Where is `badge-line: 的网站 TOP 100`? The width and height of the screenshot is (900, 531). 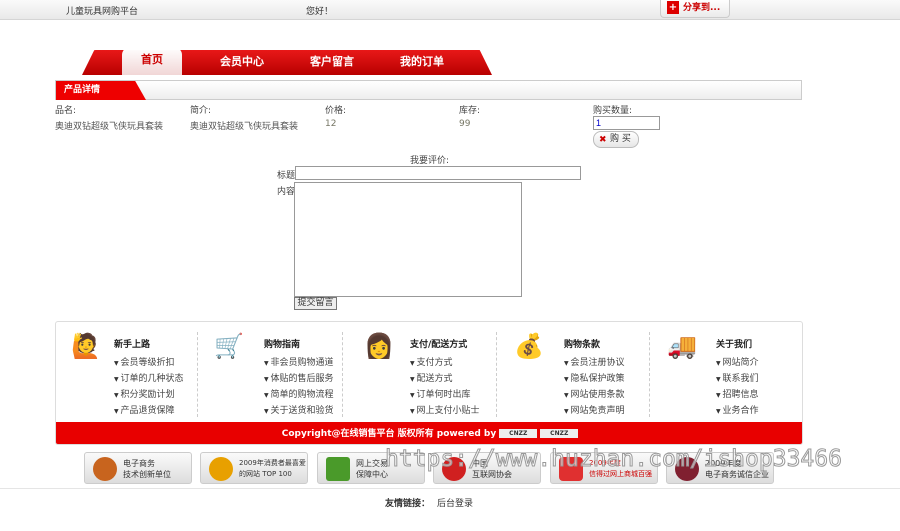 badge-line: 的网站 TOP 100 is located at coordinates (265, 474).